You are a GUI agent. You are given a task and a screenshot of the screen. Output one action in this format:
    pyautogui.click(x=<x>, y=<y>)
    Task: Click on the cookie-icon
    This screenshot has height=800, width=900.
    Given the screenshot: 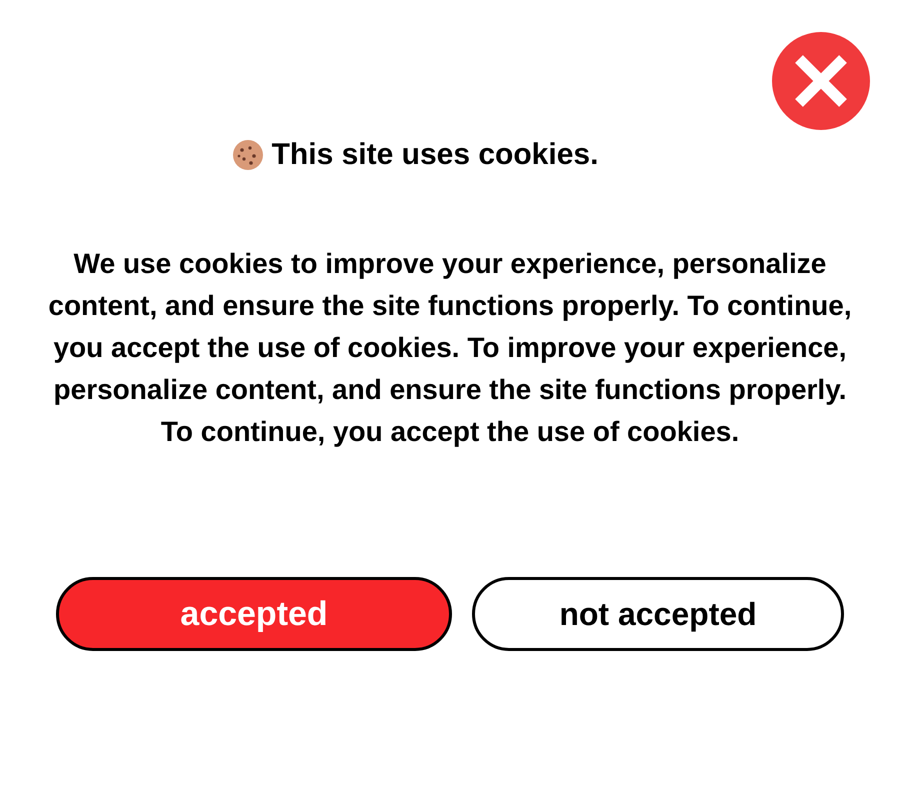 What is the action you would take?
    pyautogui.click(x=248, y=154)
    